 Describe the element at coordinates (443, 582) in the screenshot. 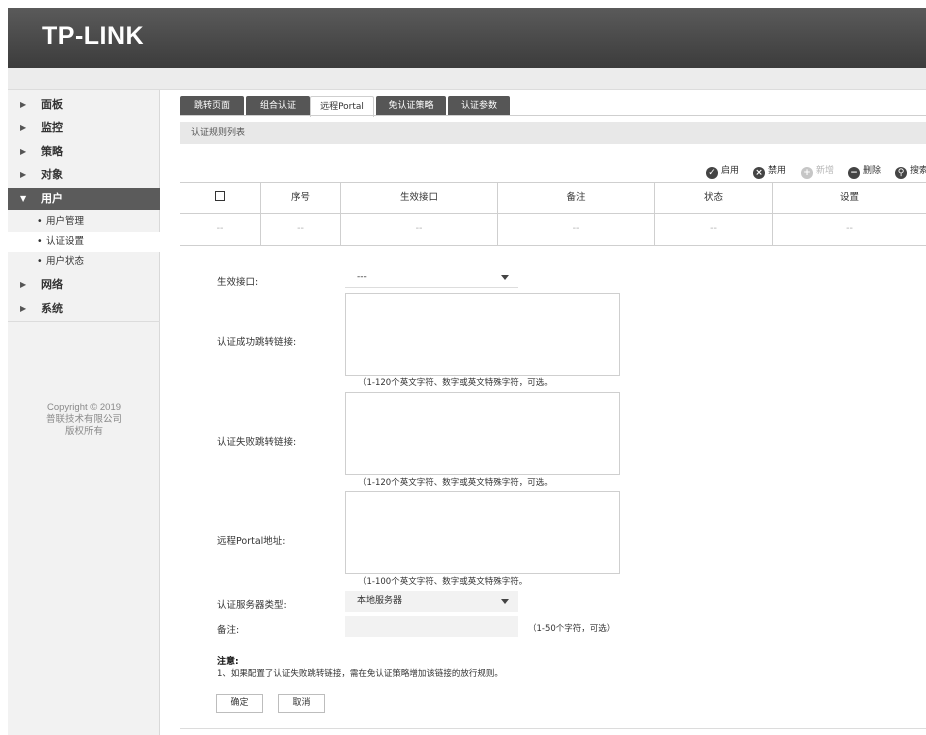

I see `portal-address-hint: （1-100个英文字符、数字或英文特殊字符。` at that location.